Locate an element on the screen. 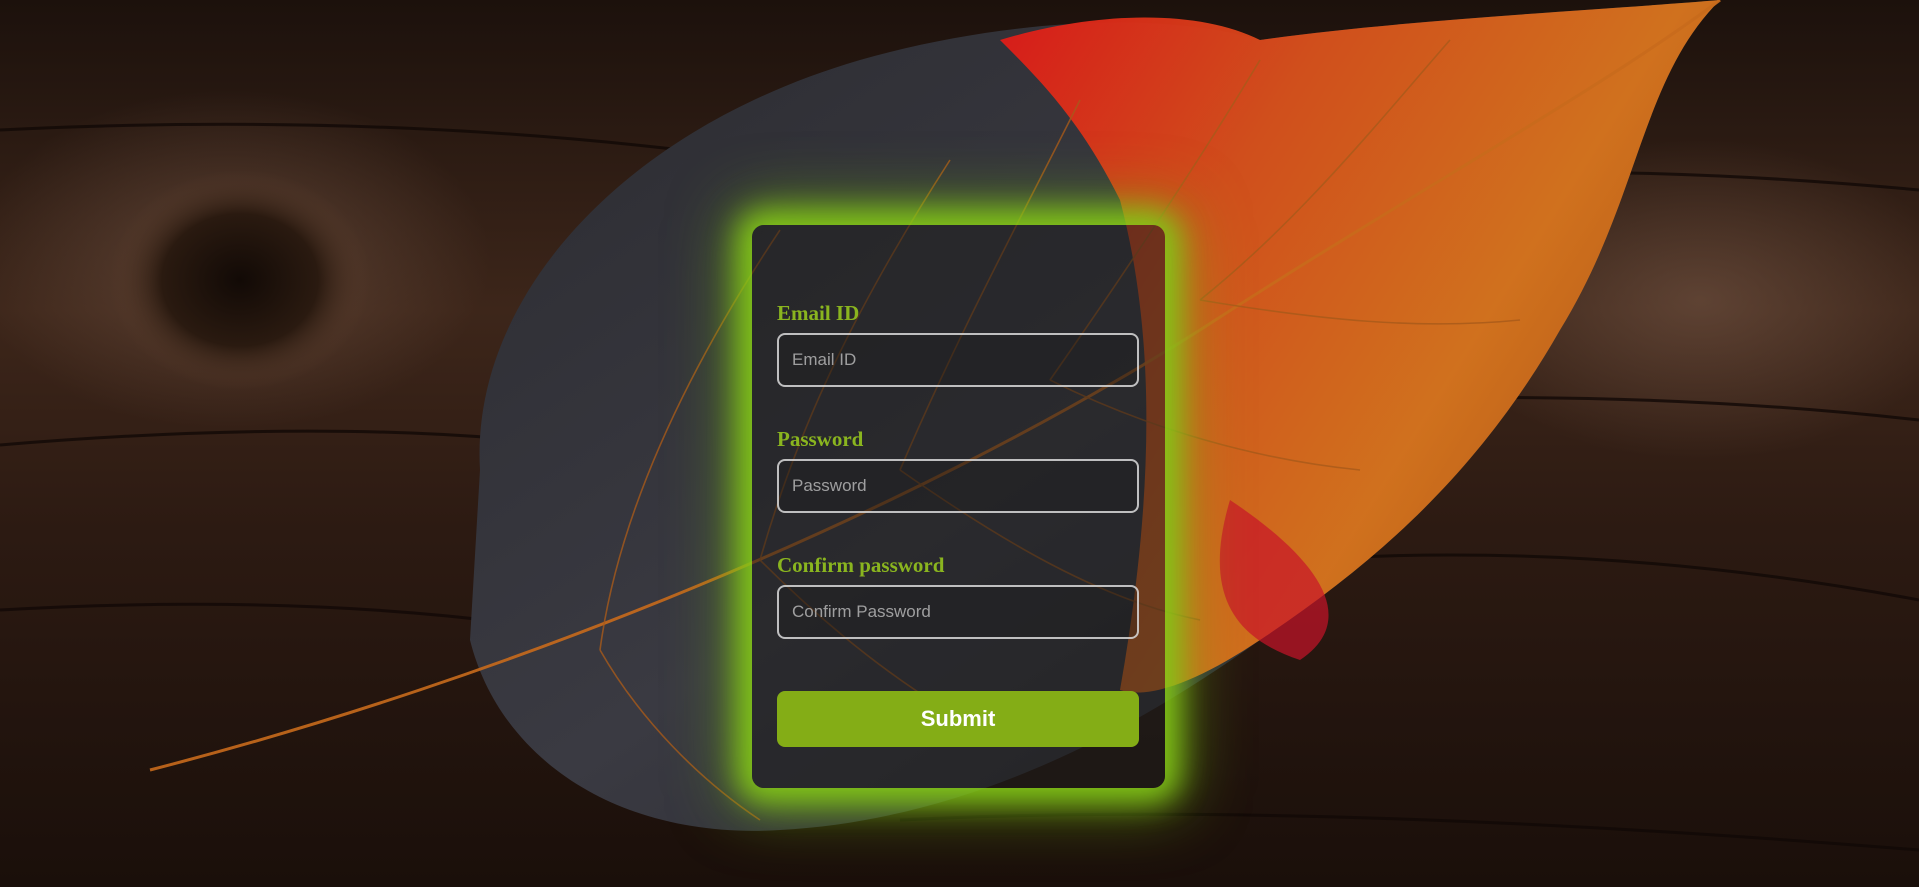 The height and width of the screenshot is (887, 1919). email-label: Email ID is located at coordinates (818, 313).